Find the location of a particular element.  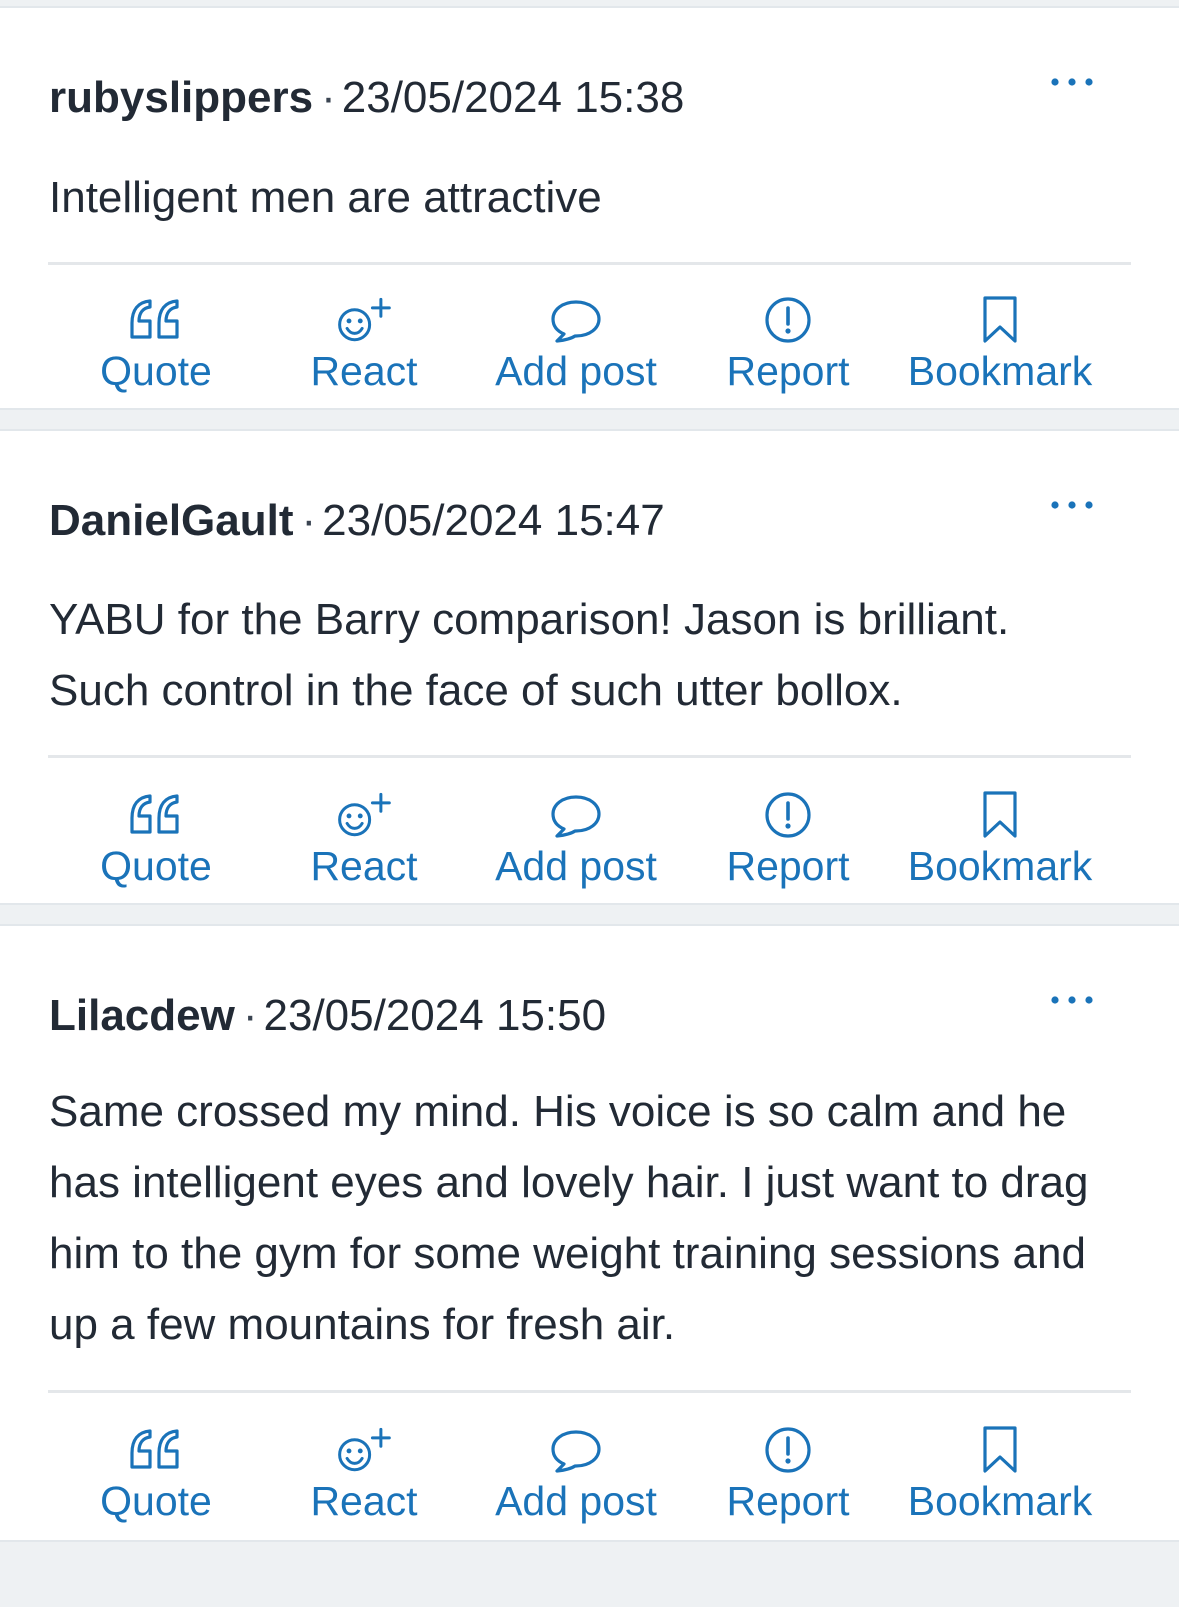

post-timestamp: 23/05/2024 15:47 is located at coordinates (493, 520).